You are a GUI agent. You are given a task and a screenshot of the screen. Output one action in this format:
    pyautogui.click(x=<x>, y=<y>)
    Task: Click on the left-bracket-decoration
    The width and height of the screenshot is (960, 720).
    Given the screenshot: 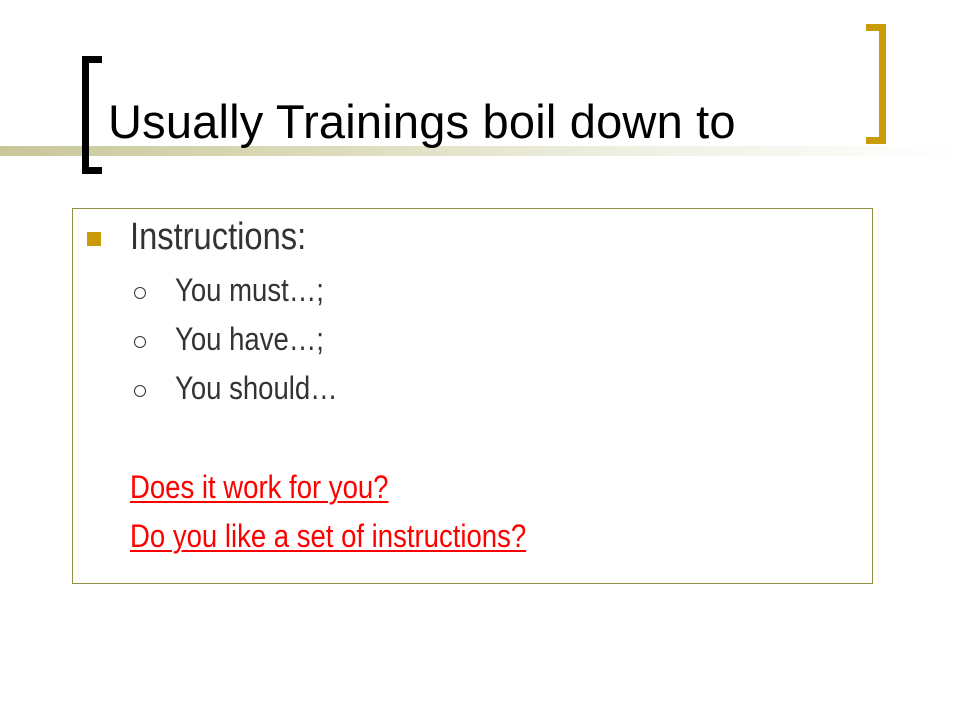 What is the action you would take?
    pyautogui.click(x=92, y=115)
    